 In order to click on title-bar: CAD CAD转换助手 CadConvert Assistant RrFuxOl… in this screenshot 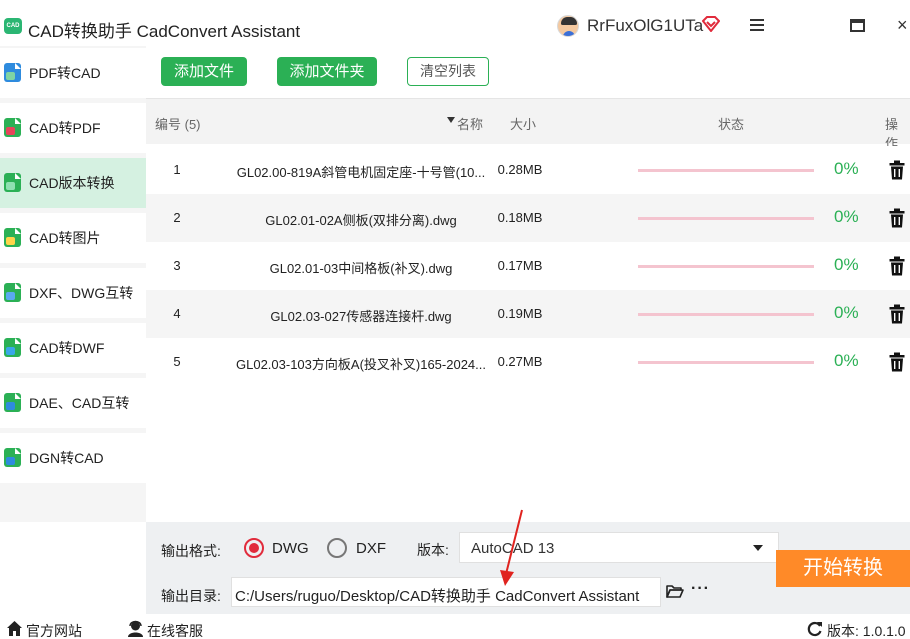, I will do `click(455, 26)`.